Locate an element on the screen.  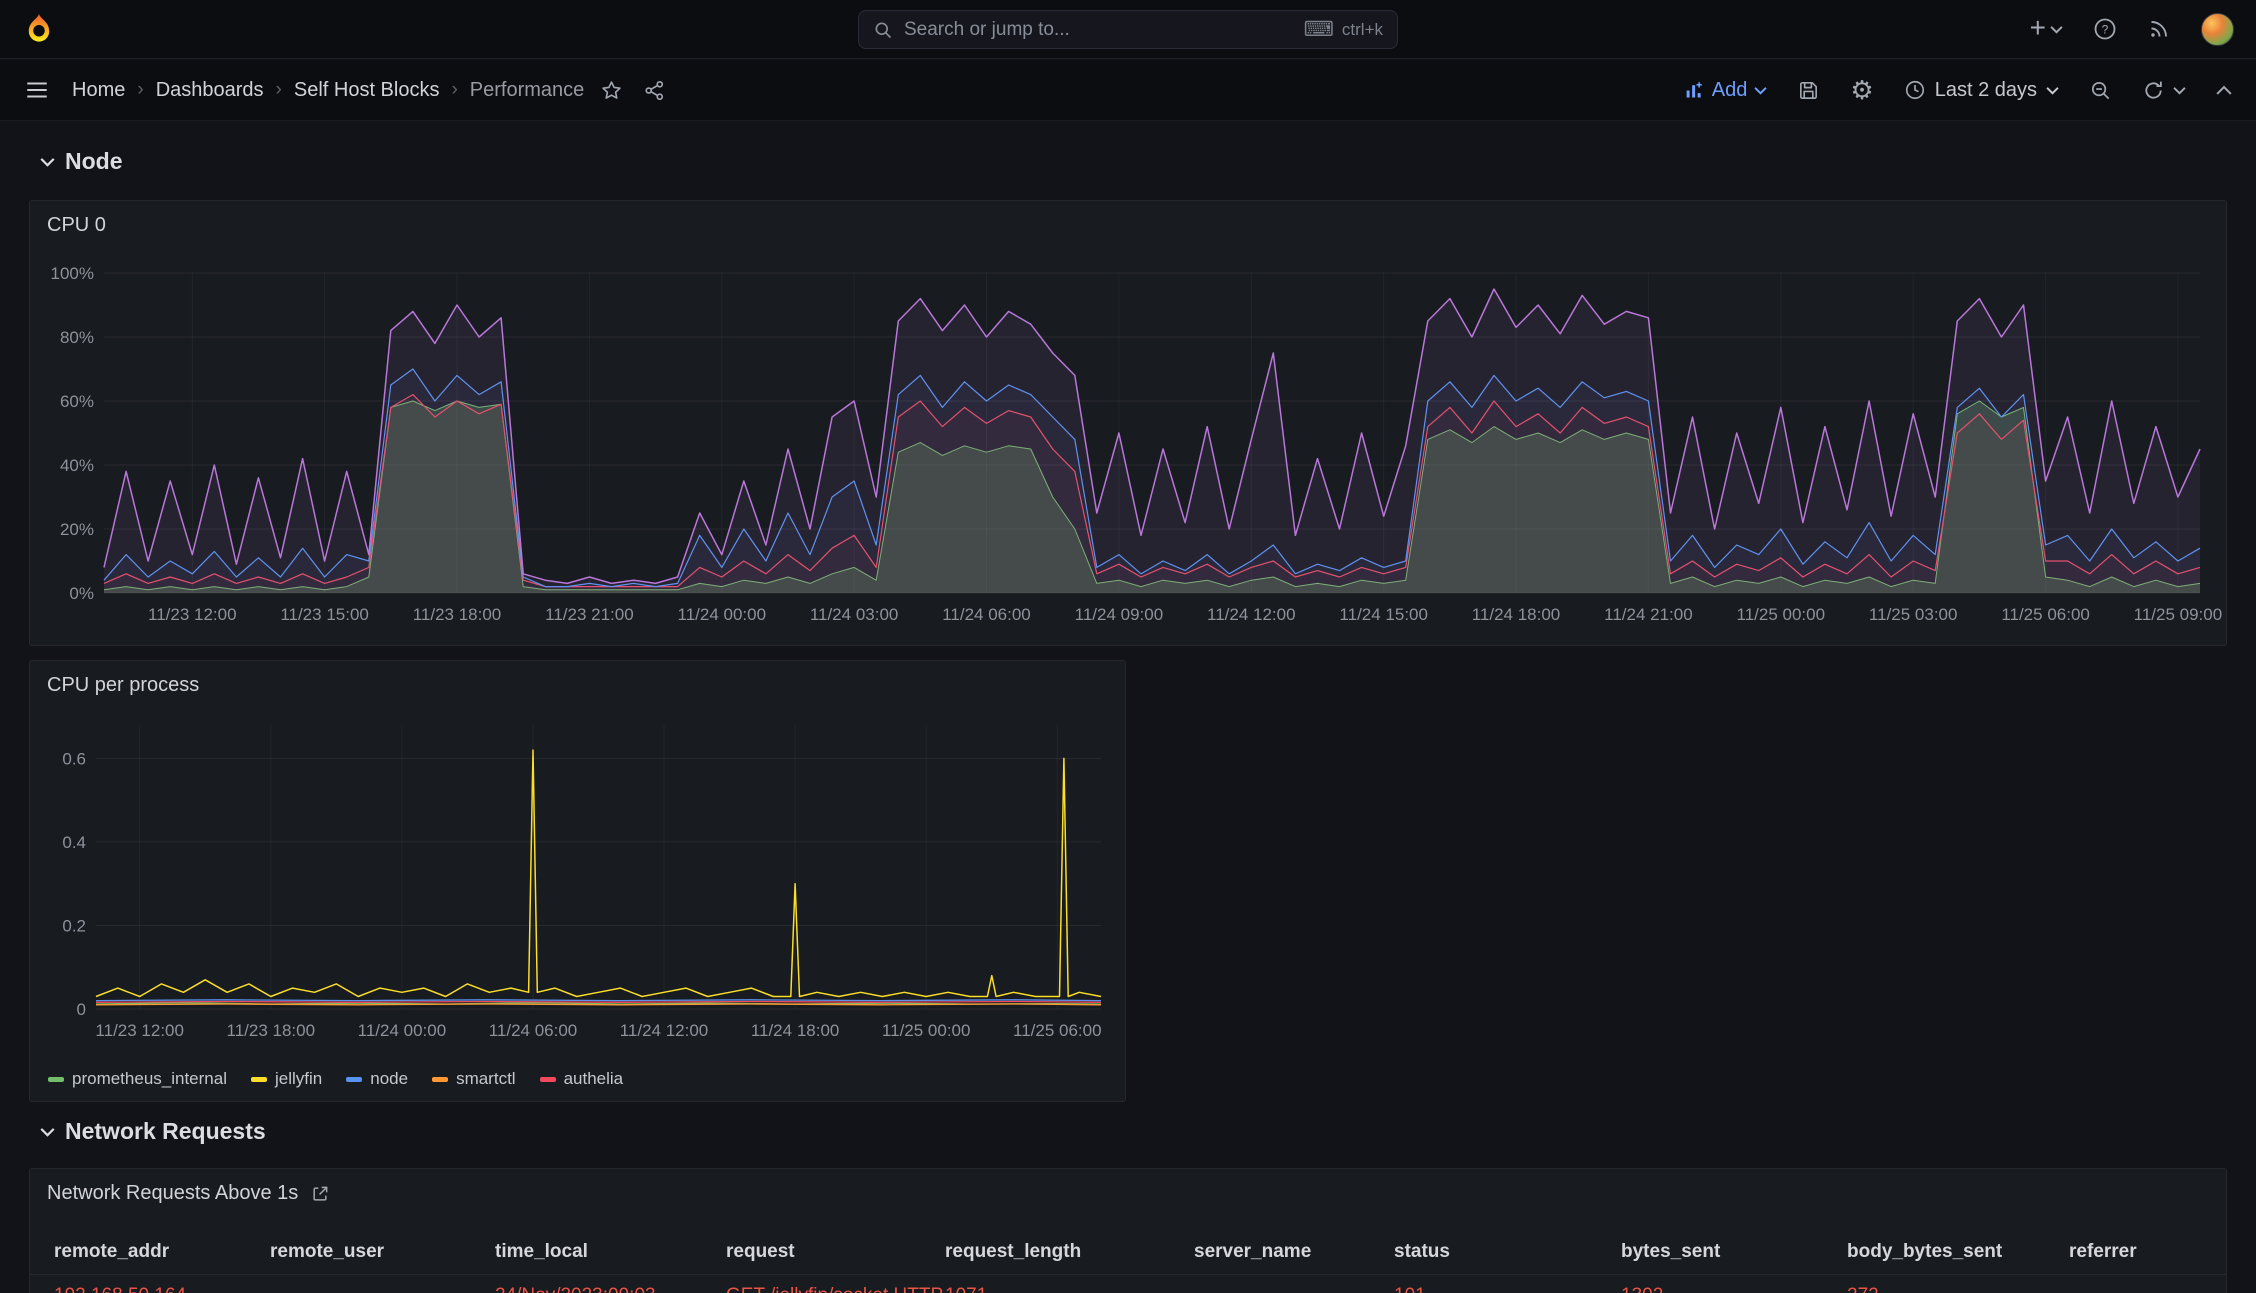
table-cell: 24/Nov/2023:09:03 is located at coordinates (610, 1284).